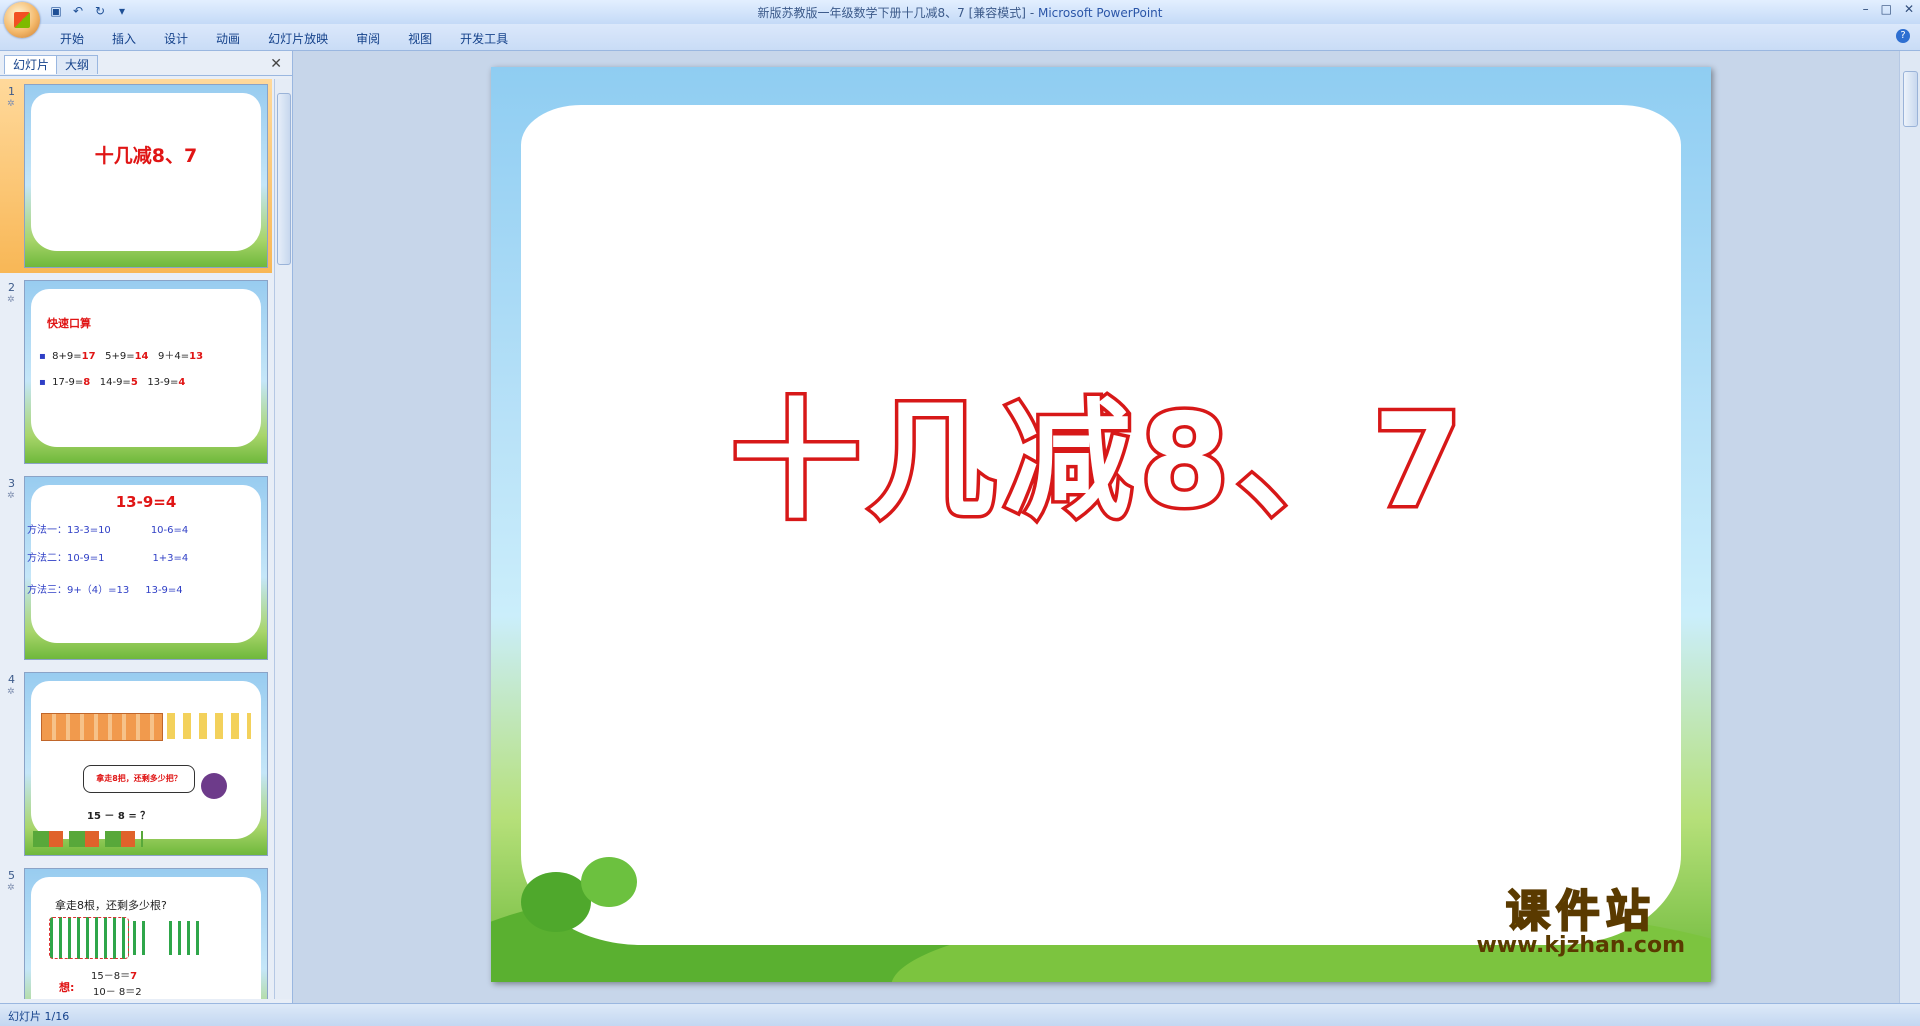 The height and width of the screenshot is (1026, 1920). I want to click on keys-image, so click(209, 726).